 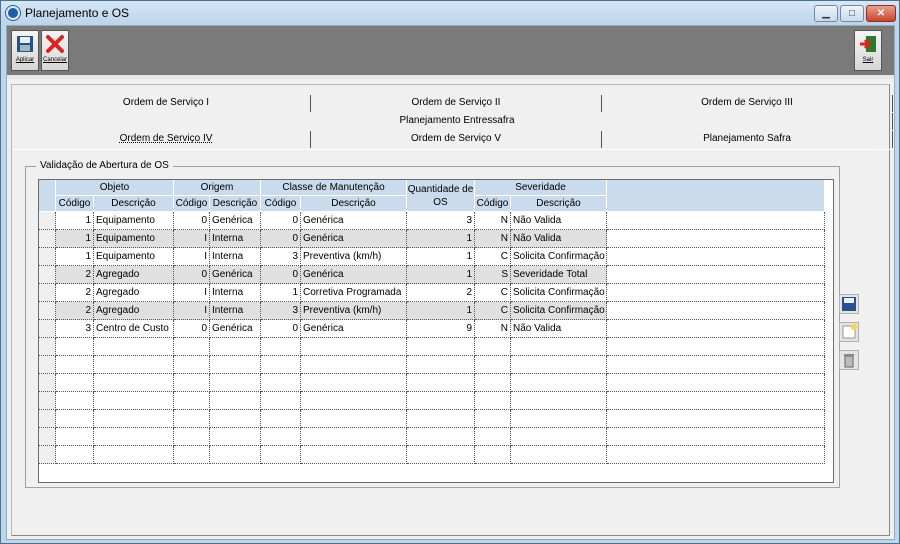 What do you see at coordinates (192, 239) in the screenshot?
I see `grid-cell: I` at bounding box center [192, 239].